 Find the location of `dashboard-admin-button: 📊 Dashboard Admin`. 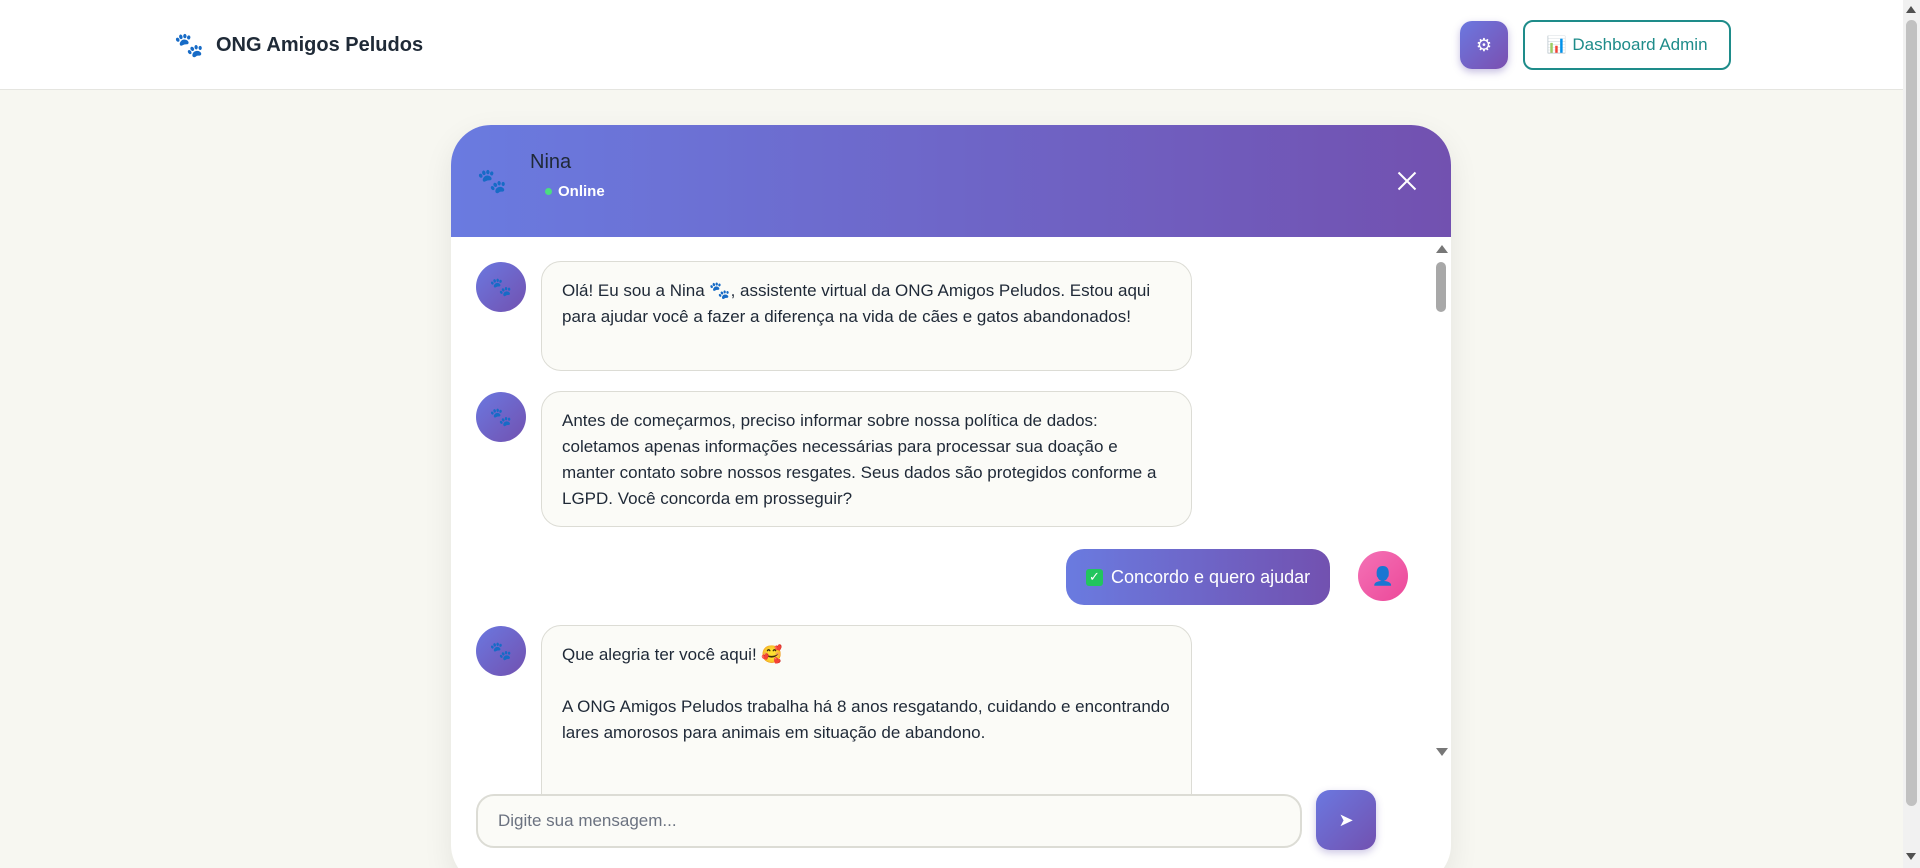

dashboard-admin-button: 📊 Dashboard Admin is located at coordinates (1627, 45).